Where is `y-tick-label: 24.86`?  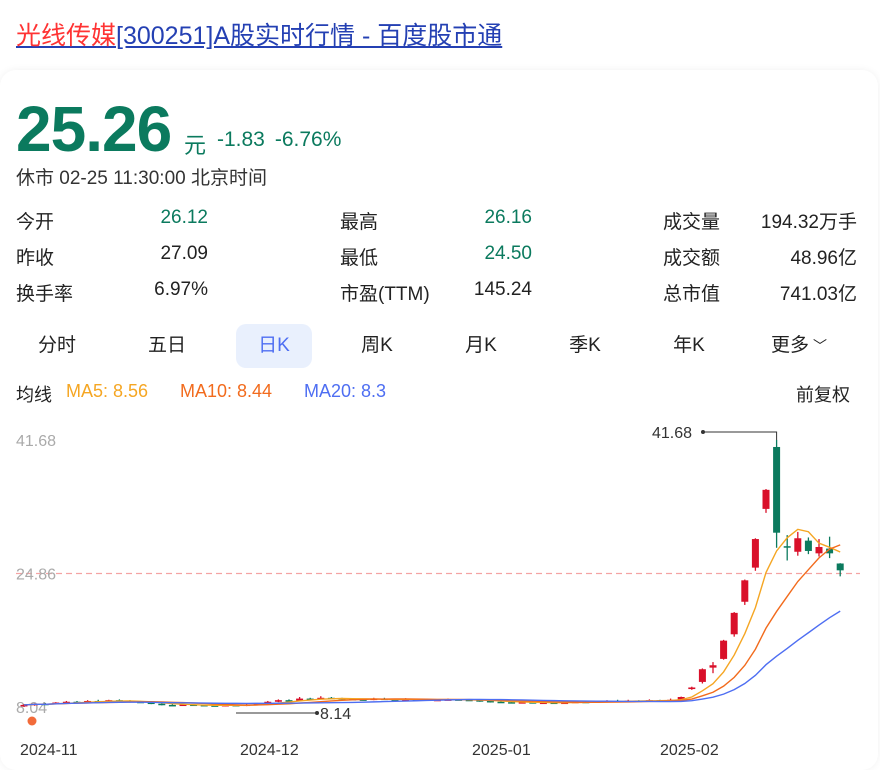 y-tick-label: 24.86 is located at coordinates (36, 575).